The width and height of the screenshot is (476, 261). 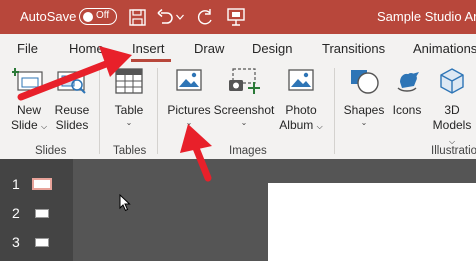 I want to click on icons-button: Icons, so click(x=407, y=92).